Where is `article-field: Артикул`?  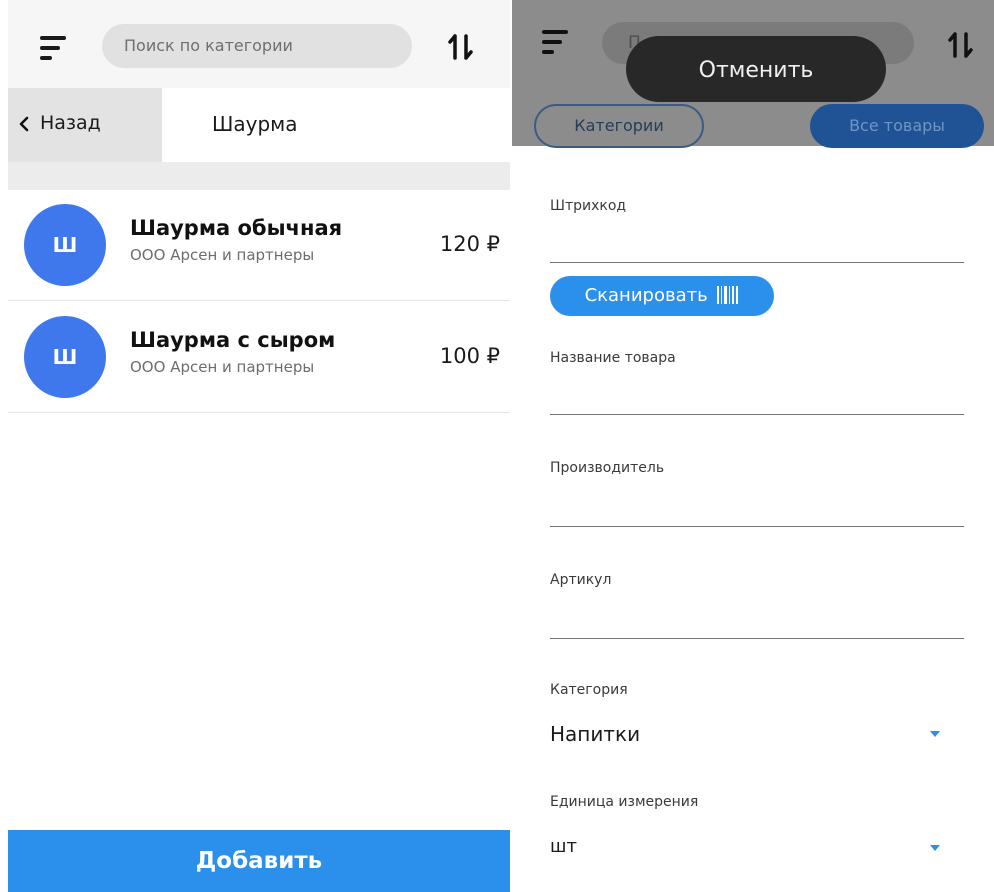
article-field: Артикул is located at coordinates (757, 606).